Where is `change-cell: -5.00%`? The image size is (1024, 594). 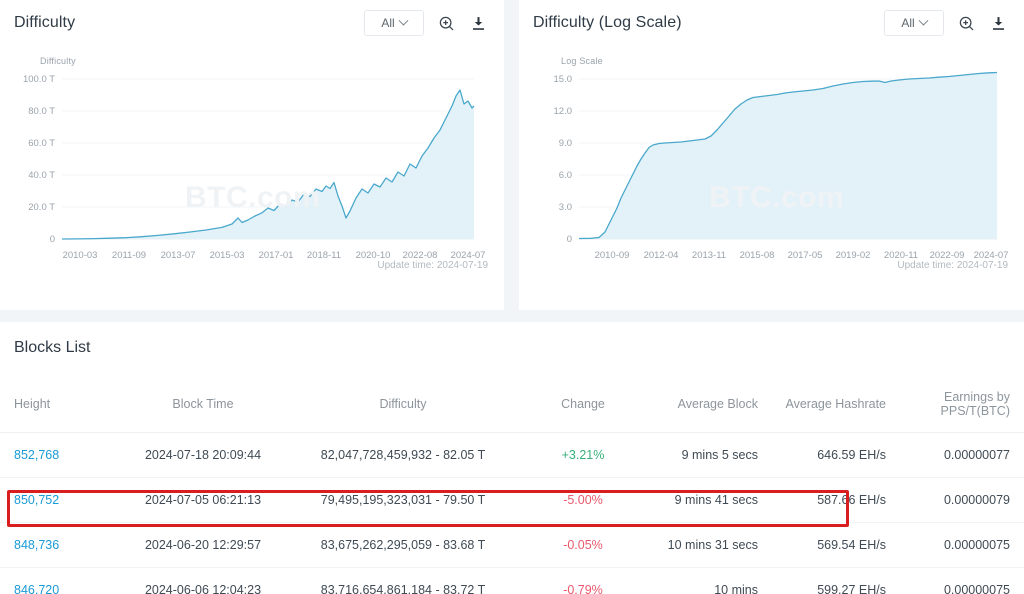
change-cell: -5.00% is located at coordinates (583, 500).